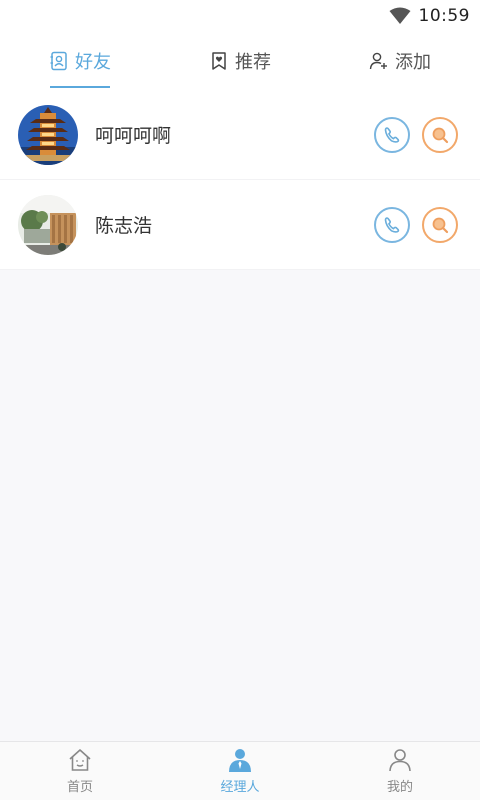 The width and height of the screenshot is (480, 800). Describe the element at coordinates (413, 62) in the screenshot. I see `tab-add-label: 添加` at that location.